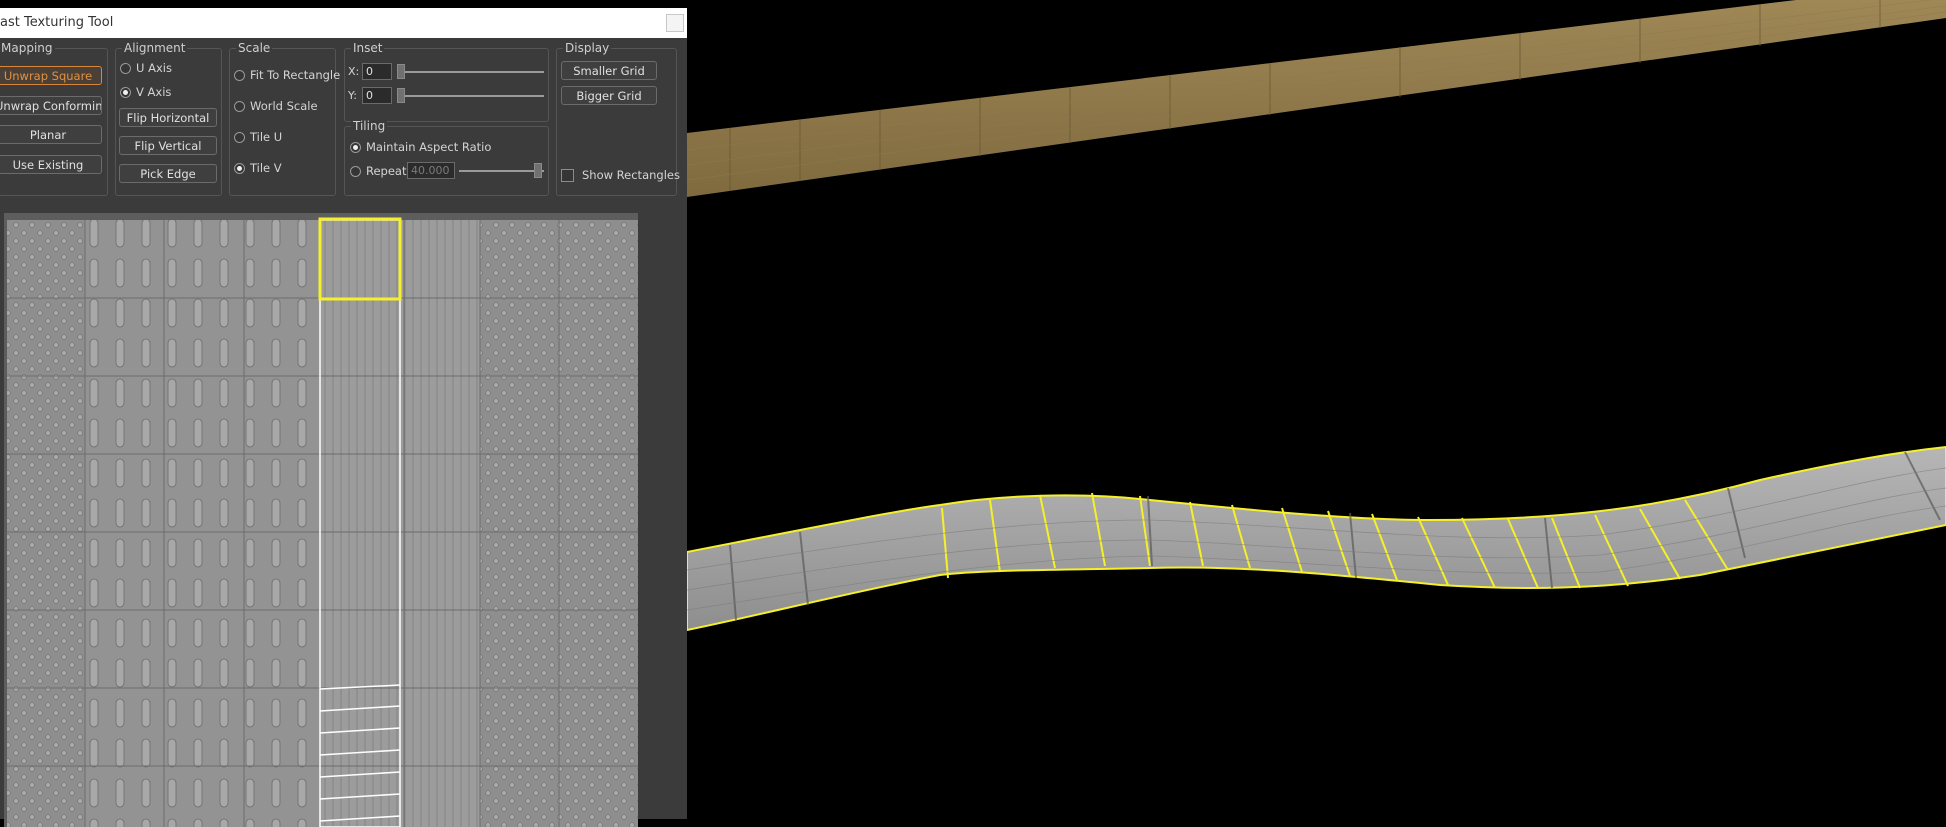  What do you see at coordinates (446, 82) in the screenshot?
I see `inset-group: Inset` at bounding box center [446, 82].